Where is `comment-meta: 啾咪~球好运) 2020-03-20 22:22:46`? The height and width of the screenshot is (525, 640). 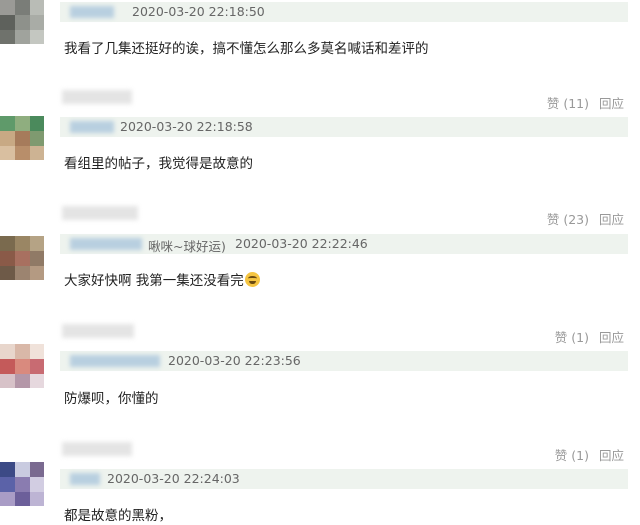
comment-meta: 啾咪~球好运) 2020-03-20 22:22:46 is located at coordinates (344, 244).